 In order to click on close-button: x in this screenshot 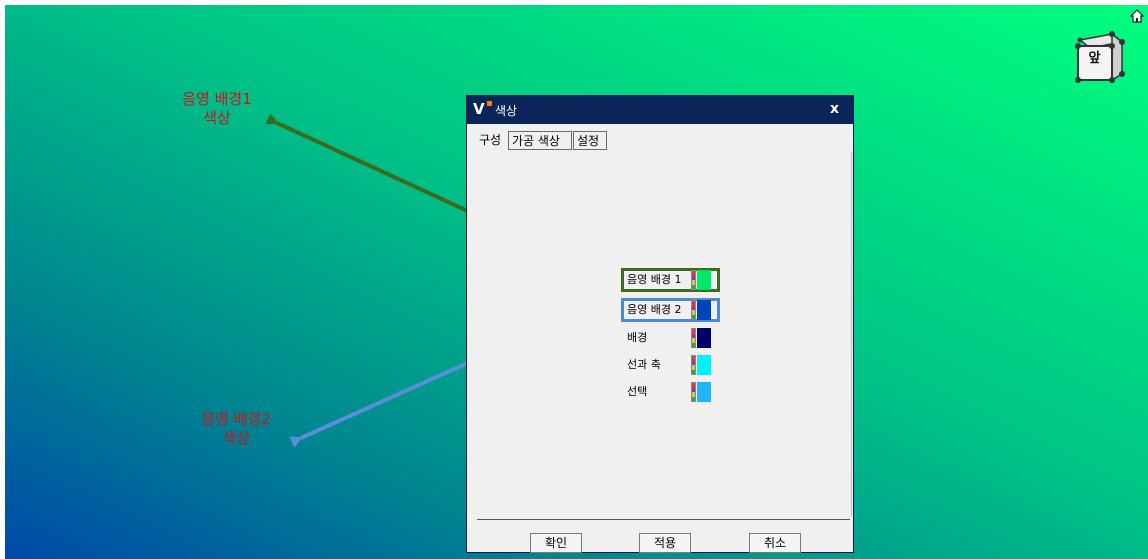, I will do `click(834, 109)`.